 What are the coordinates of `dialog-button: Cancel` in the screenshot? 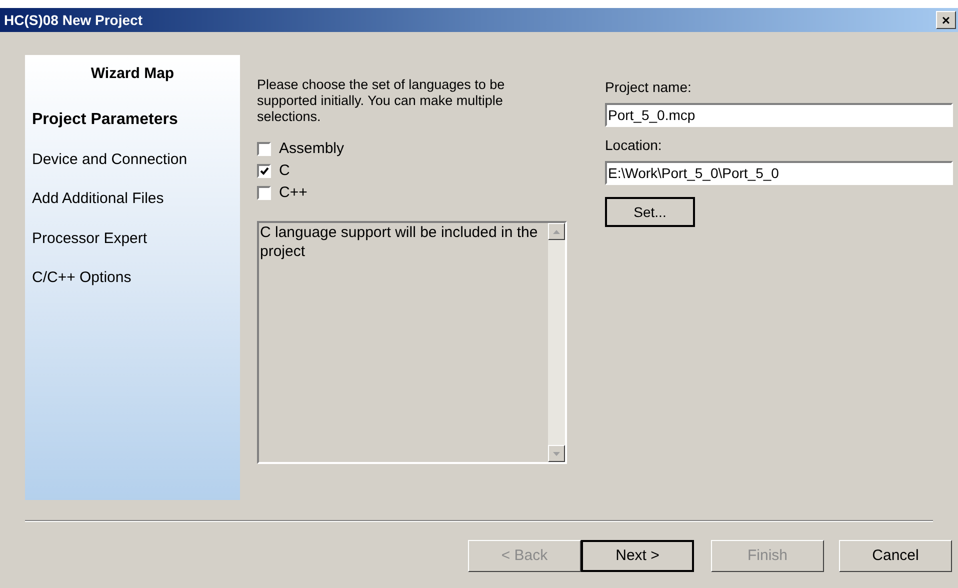 It's located at (895, 556).